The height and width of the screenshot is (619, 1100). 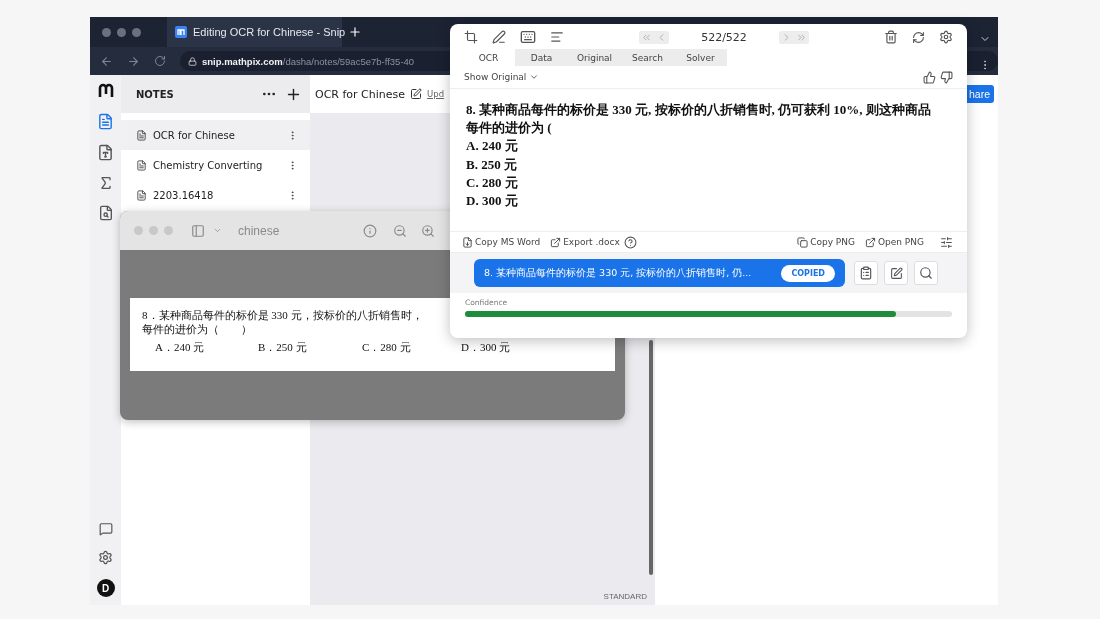 I want to click on back-icon, so click(x=106, y=61).